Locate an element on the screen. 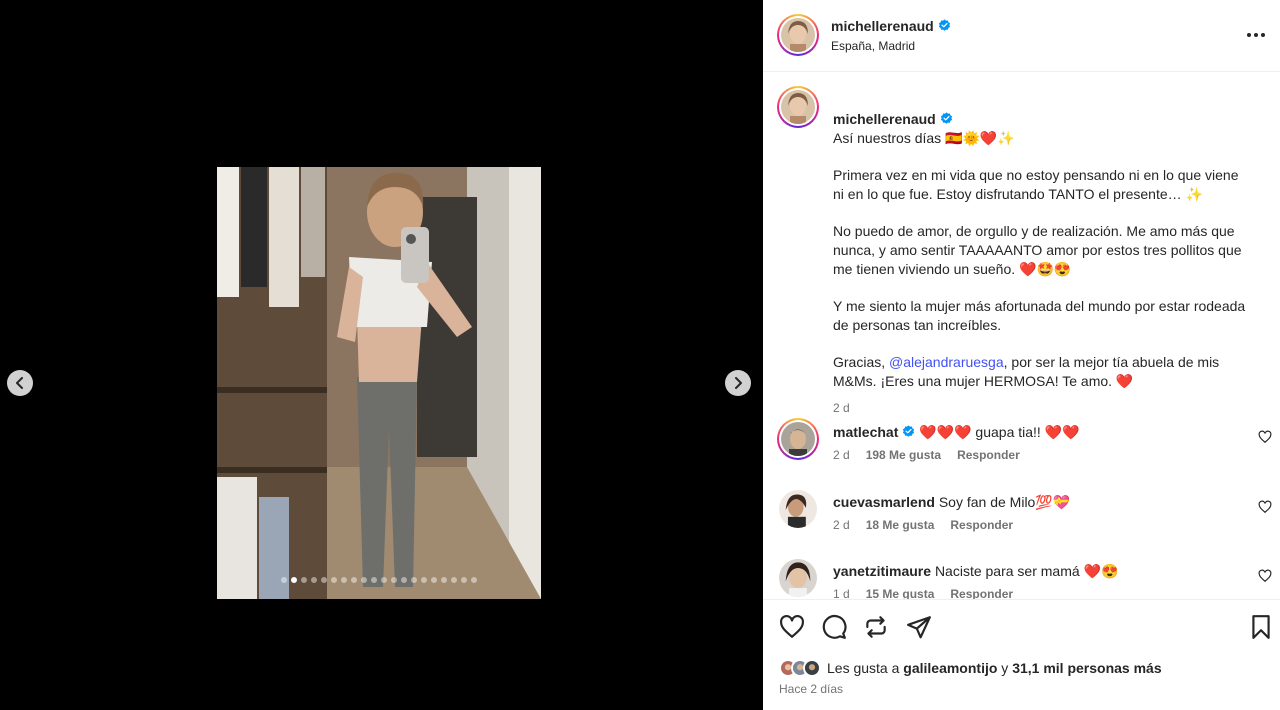  comment-username: cuevasmarlend is located at coordinates (884, 502).